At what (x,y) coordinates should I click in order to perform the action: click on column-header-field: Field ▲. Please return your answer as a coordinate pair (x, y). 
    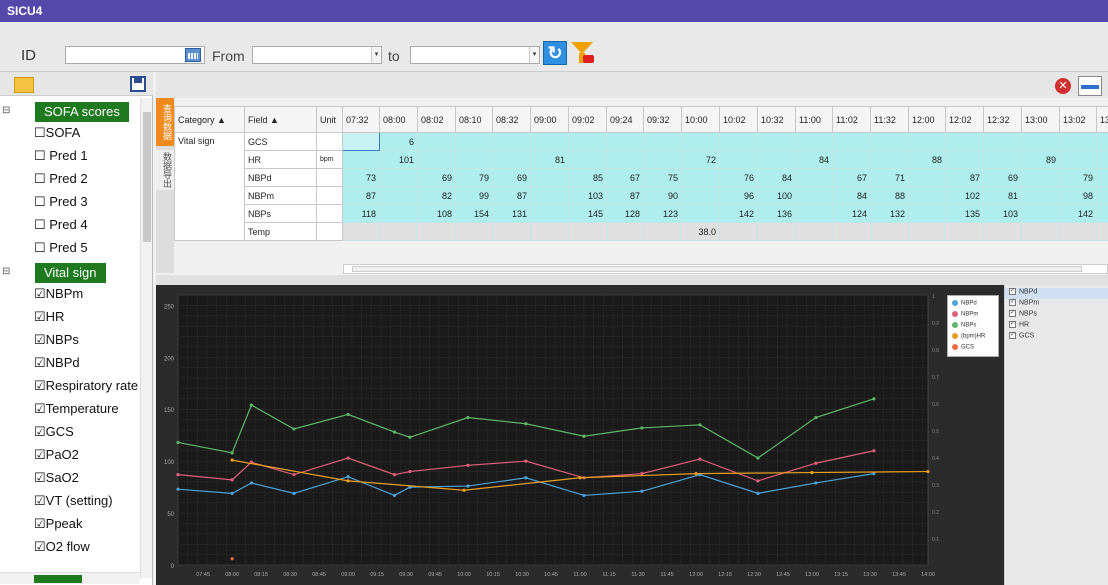
    Looking at the image, I should click on (280, 119).